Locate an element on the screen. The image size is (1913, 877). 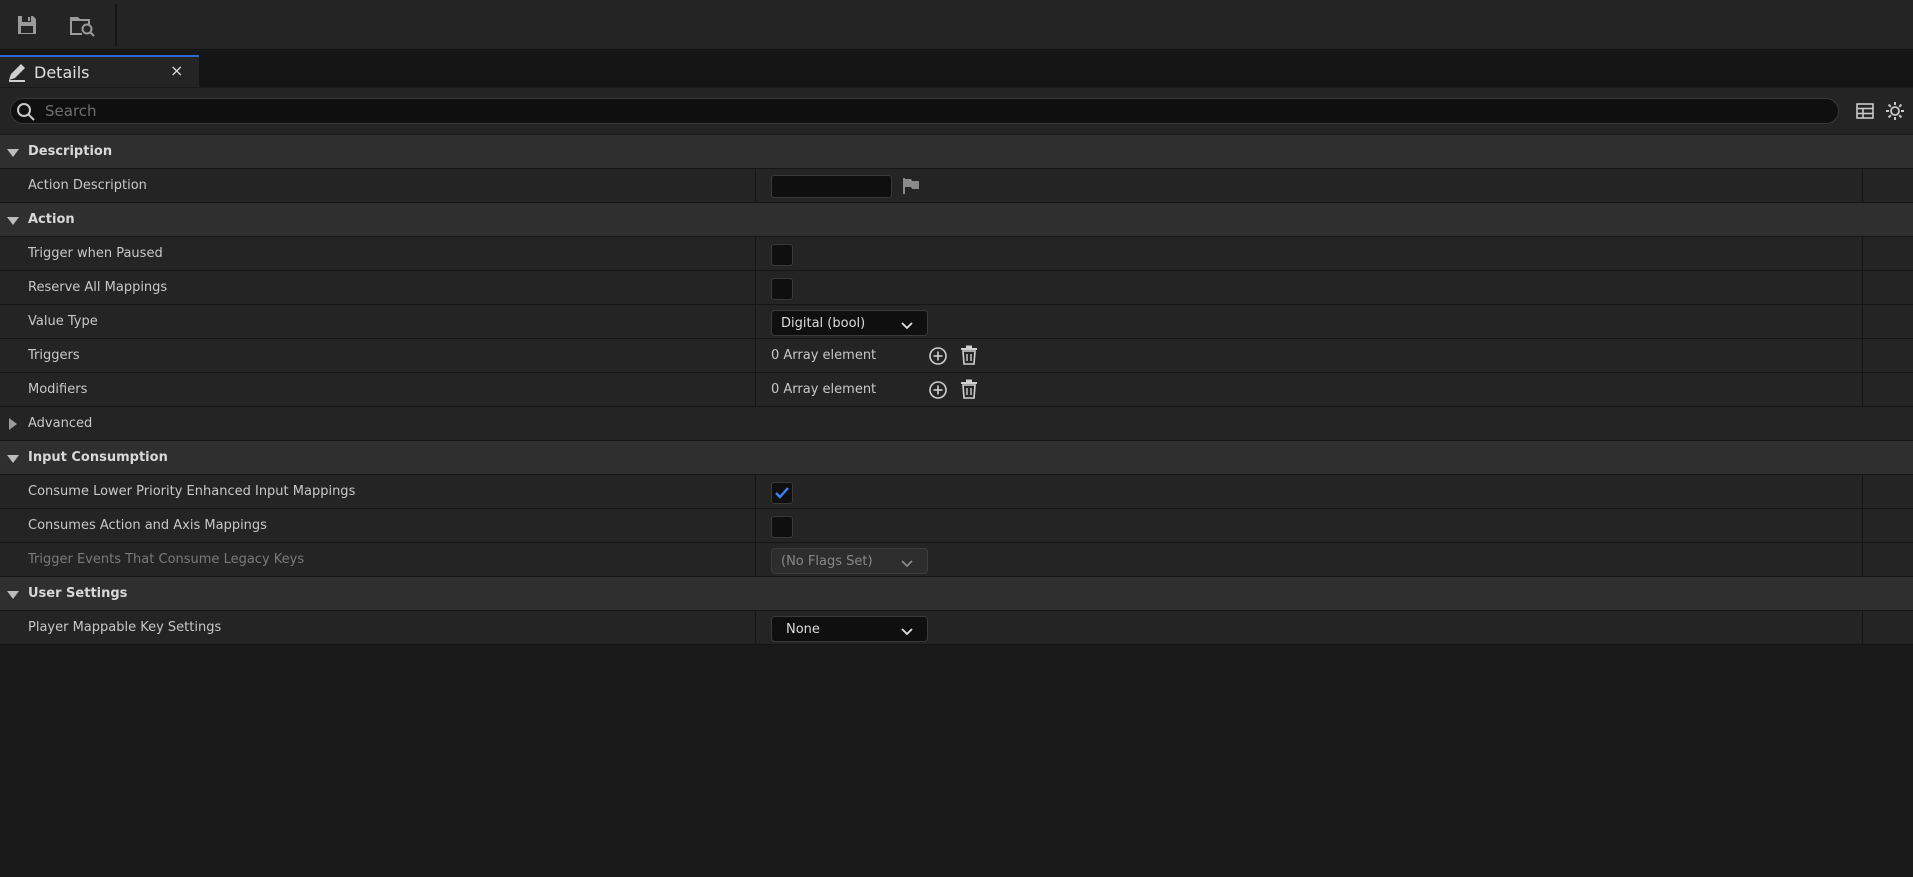
property-label: Reserve All Mappings is located at coordinates (98, 287).